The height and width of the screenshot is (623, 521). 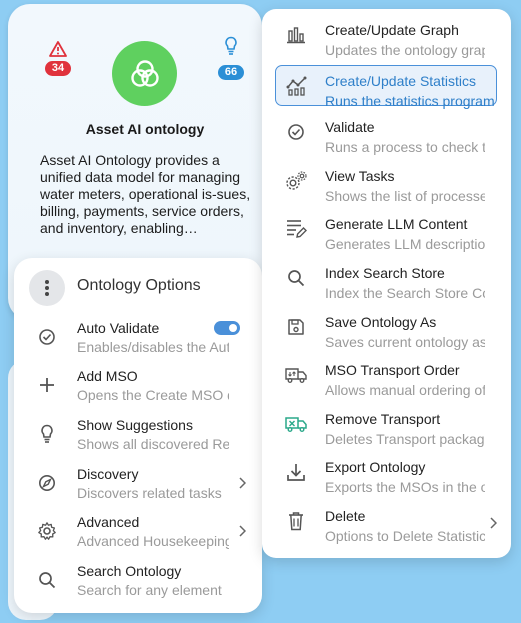 I want to click on menu-description: Generates LLM descriptions, so click(x=405, y=244).